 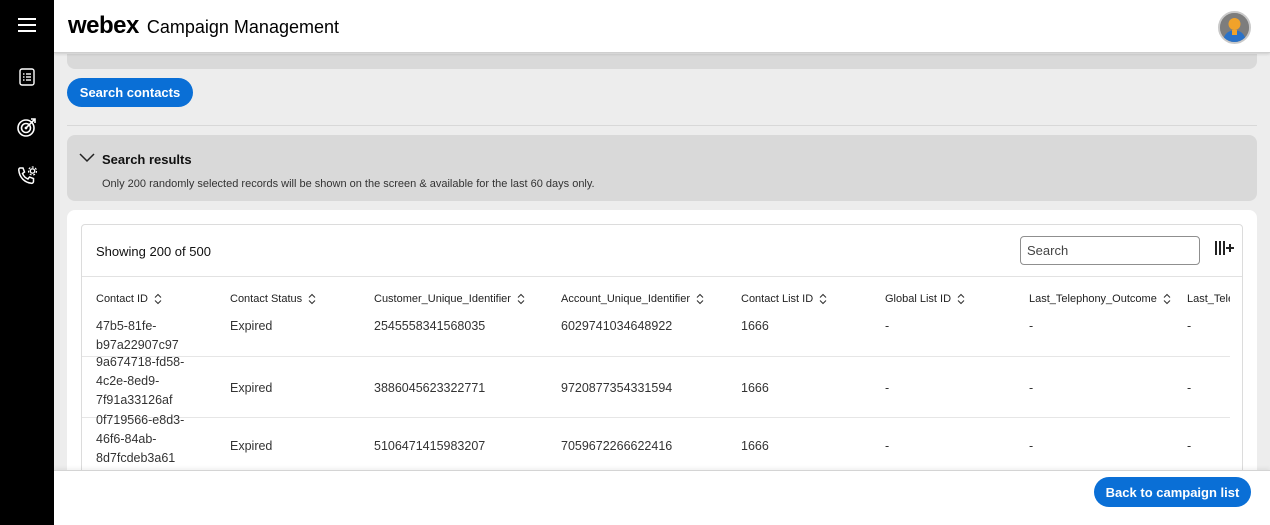 What do you see at coordinates (662, 61) in the screenshot?
I see `search-filters-panel` at bounding box center [662, 61].